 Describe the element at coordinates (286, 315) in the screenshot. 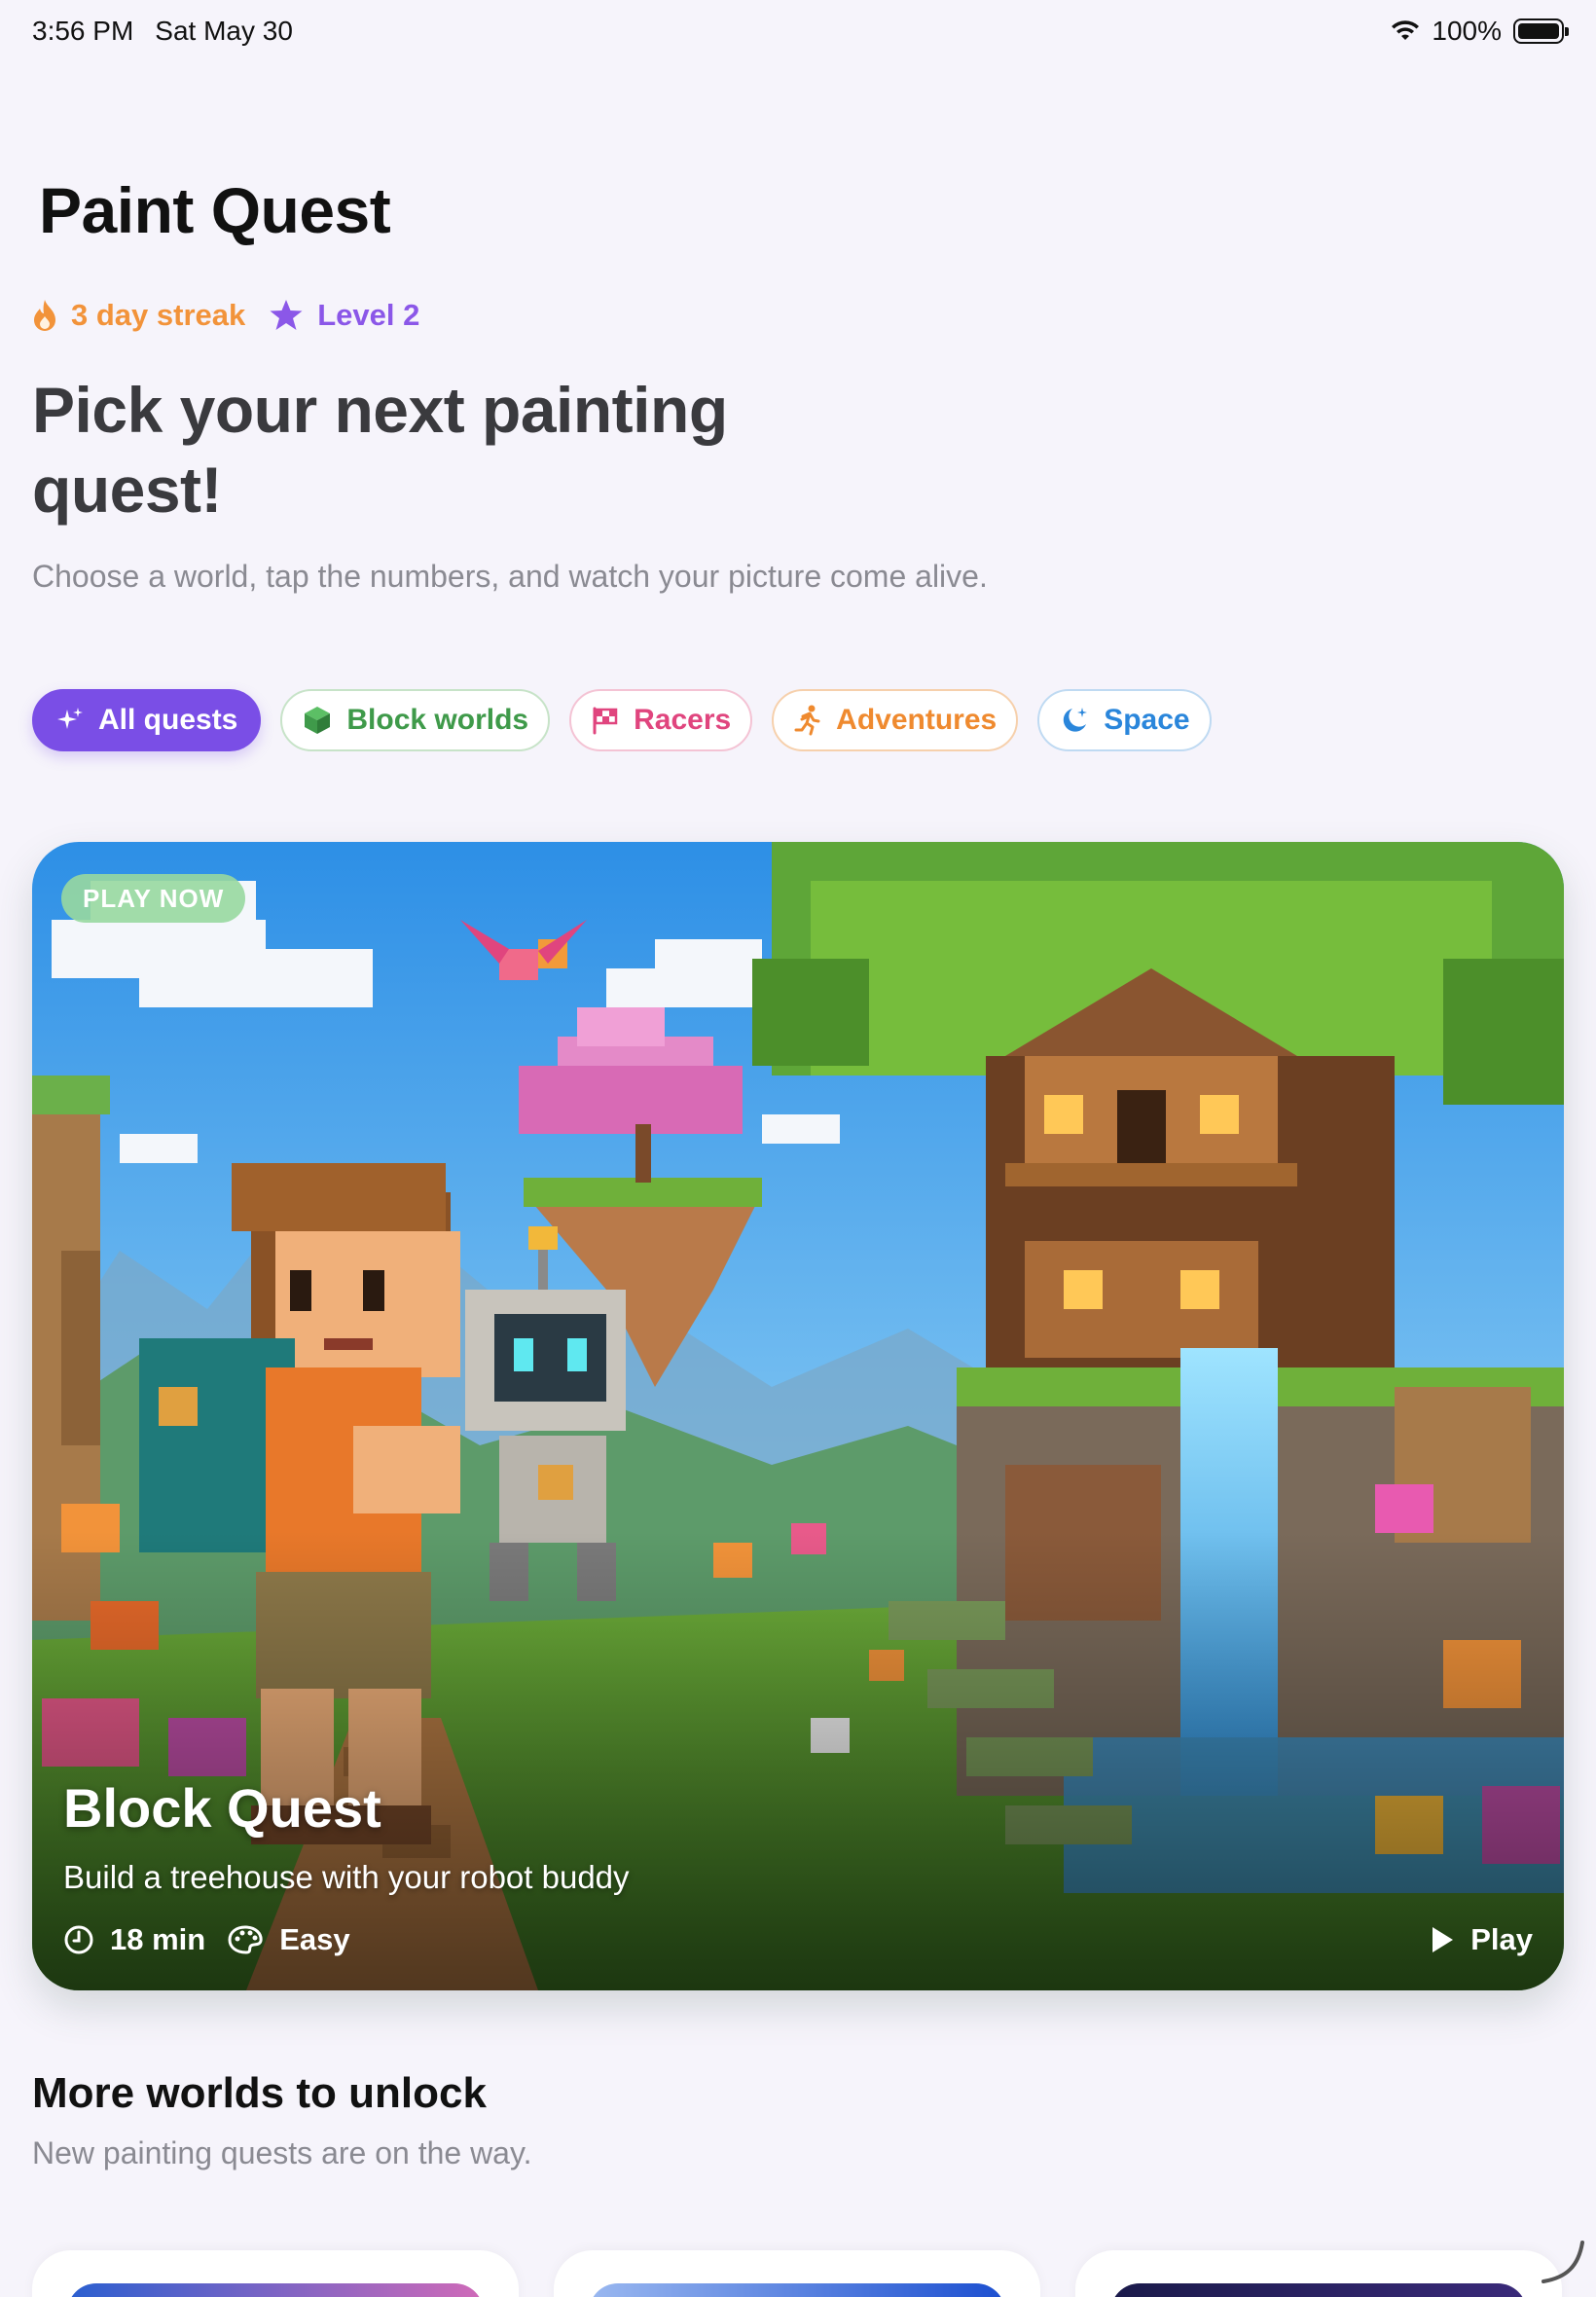

I see `star-icon` at that location.